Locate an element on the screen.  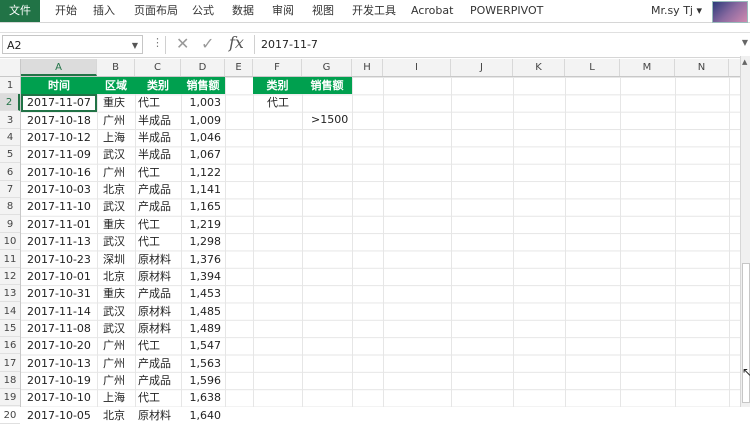
criteria-header-category: 类别 is located at coordinates (277, 85).